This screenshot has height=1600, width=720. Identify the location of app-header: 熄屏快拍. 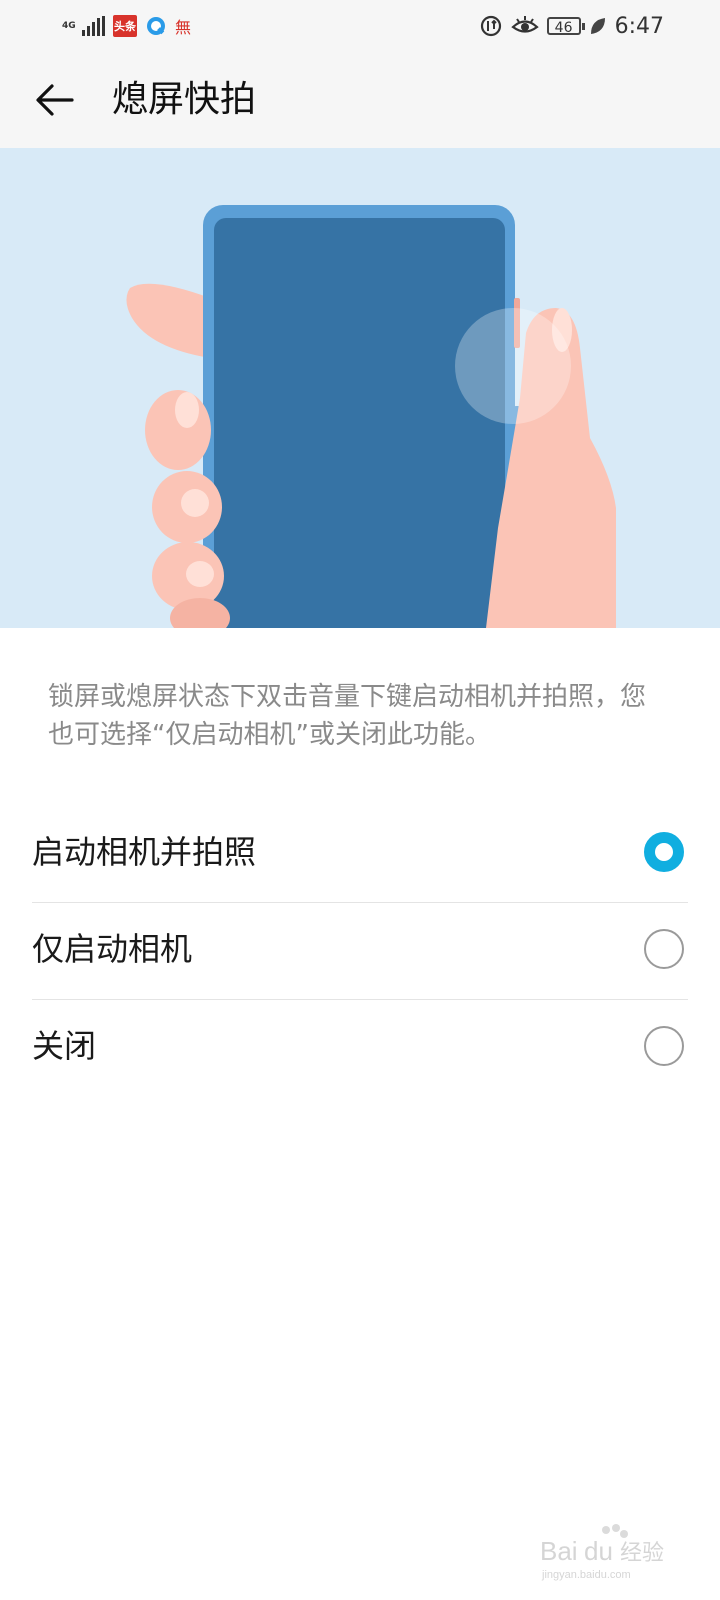
(360, 100).